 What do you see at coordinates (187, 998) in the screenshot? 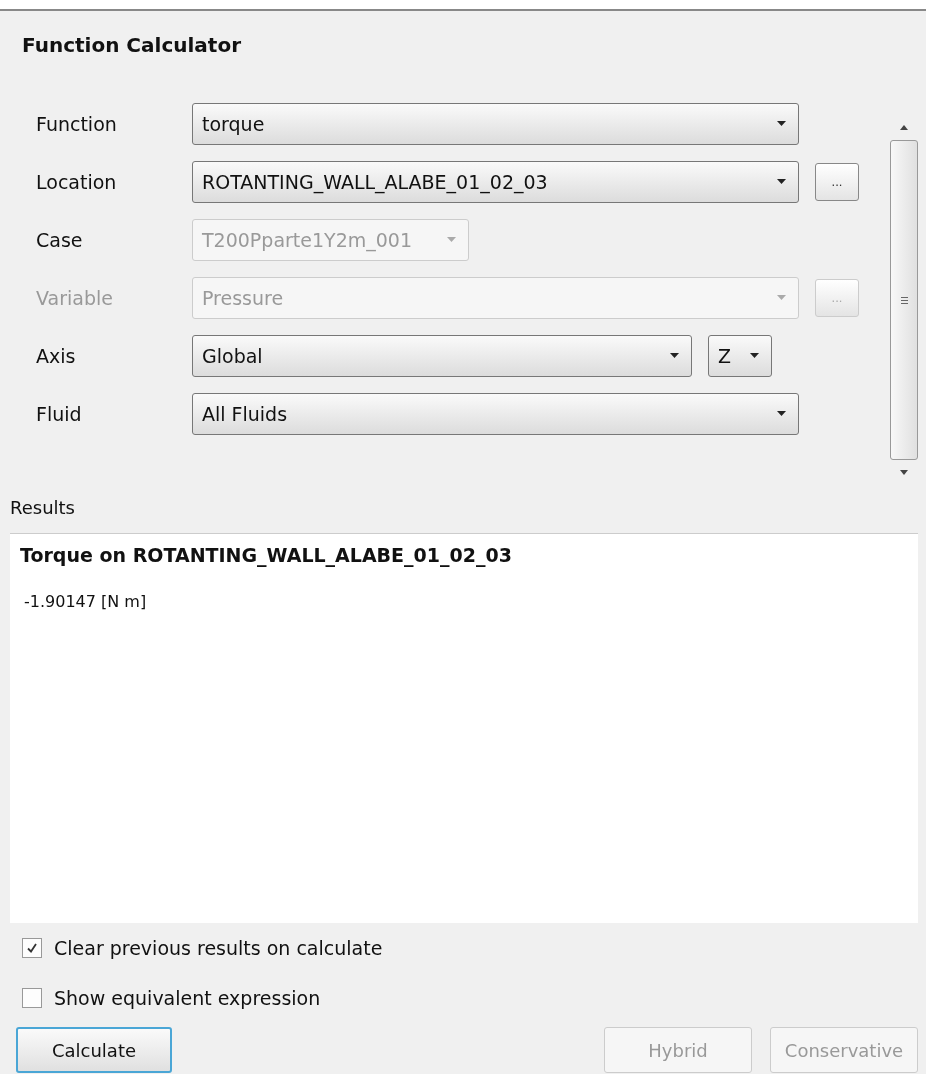
I see `checkbox-label: Show equivalent expression` at bounding box center [187, 998].